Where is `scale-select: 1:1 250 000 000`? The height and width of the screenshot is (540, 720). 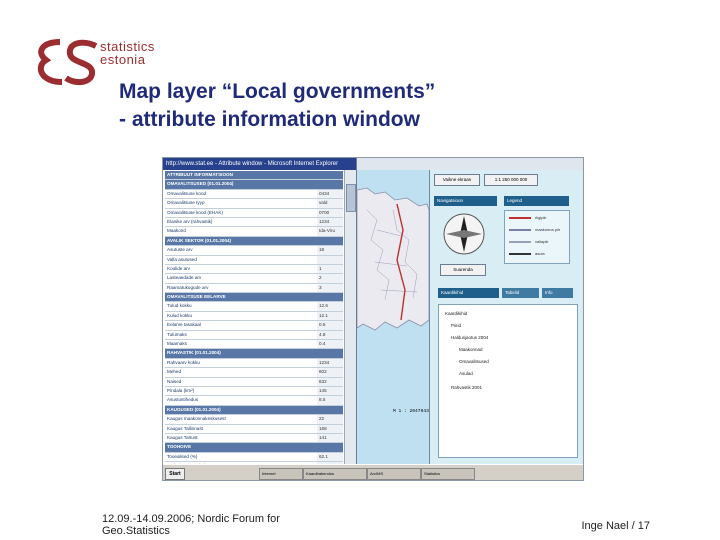
scale-select: 1:1 250 000 000 is located at coordinates (511, 180).